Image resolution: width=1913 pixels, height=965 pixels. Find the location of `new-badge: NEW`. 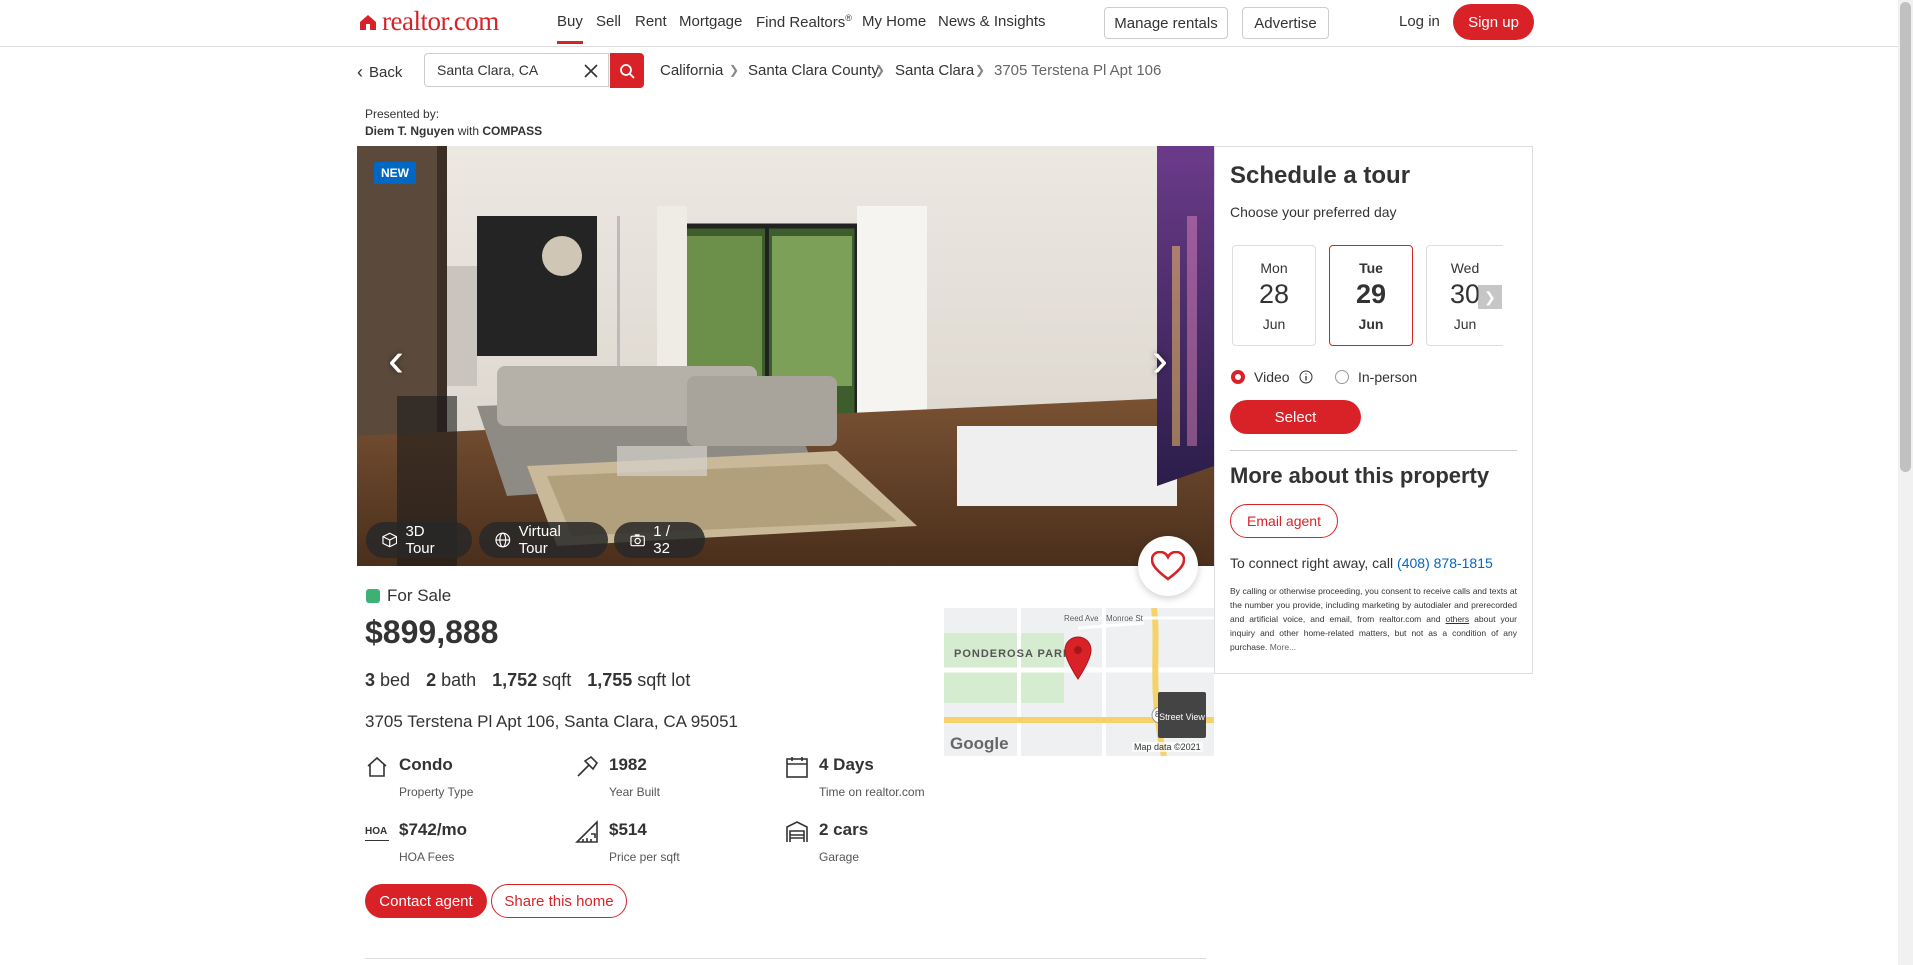

new-badge: NEW is located at coordinates (395, 173).